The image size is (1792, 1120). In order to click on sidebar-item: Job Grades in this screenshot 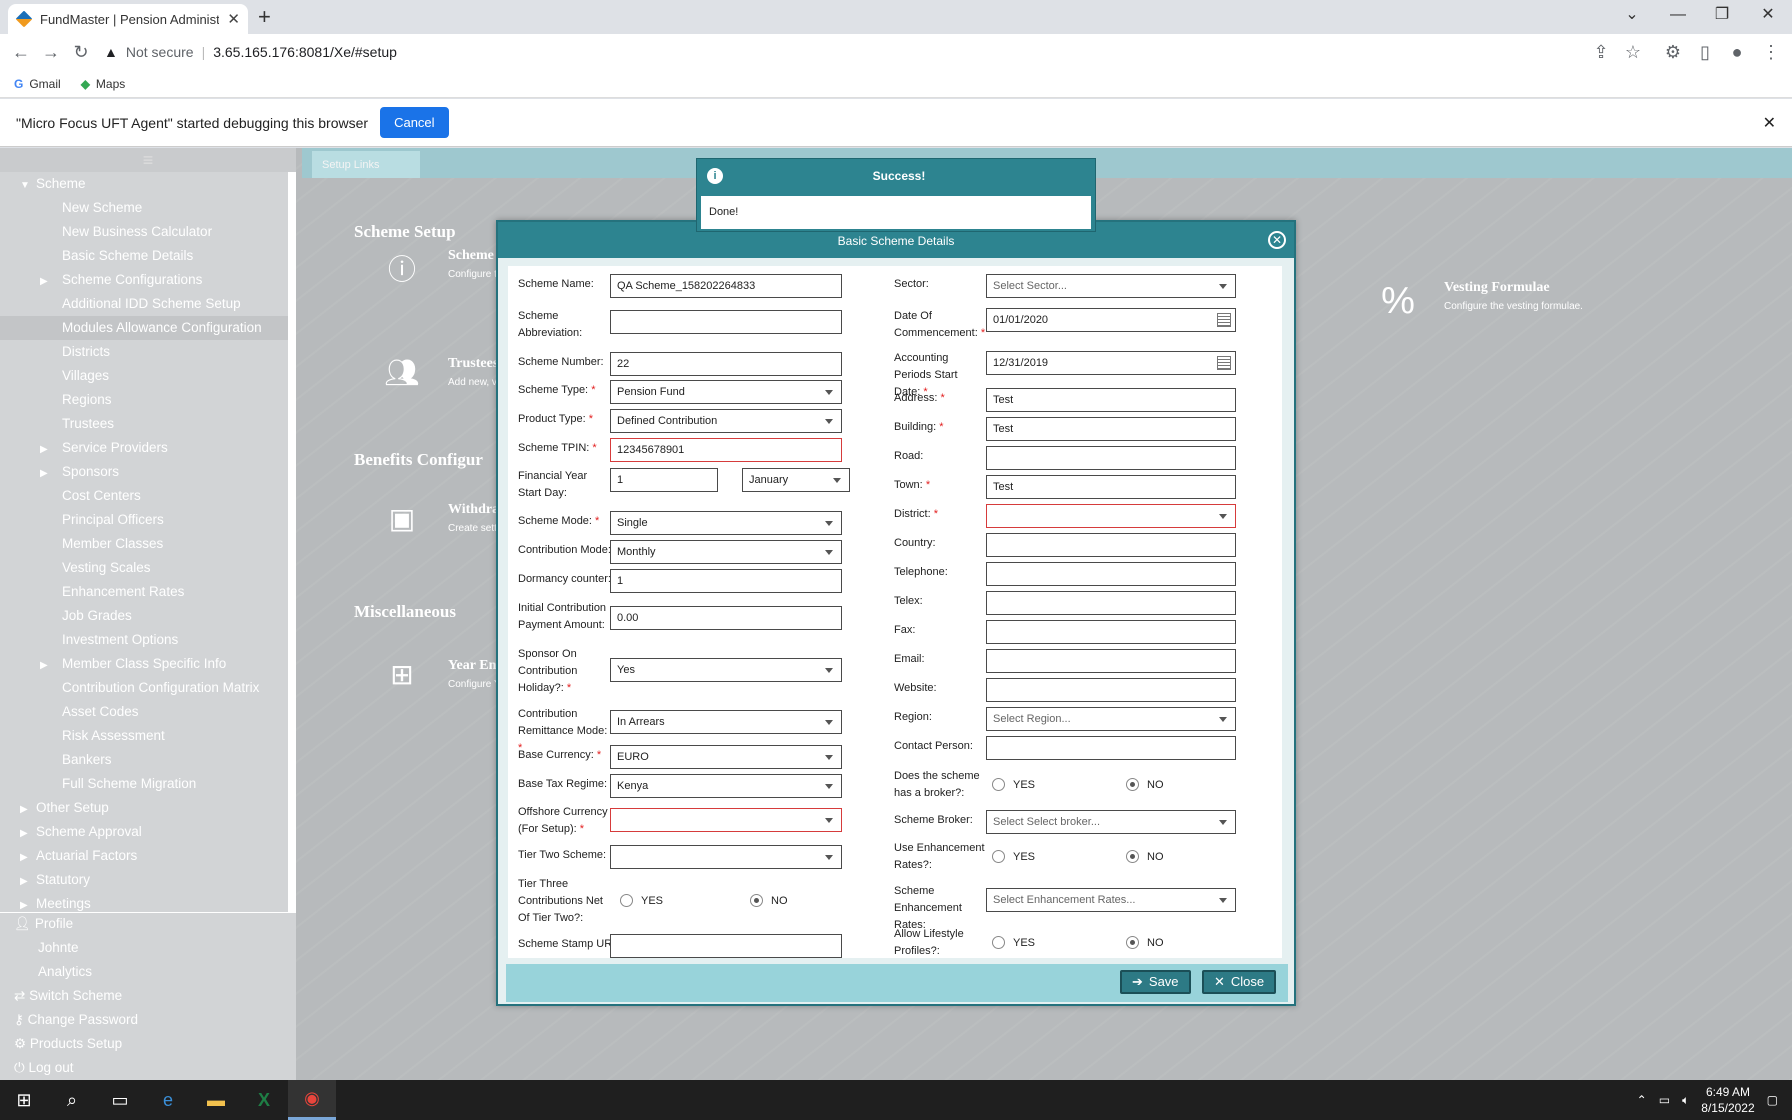, I will do `click(148, 616)`.